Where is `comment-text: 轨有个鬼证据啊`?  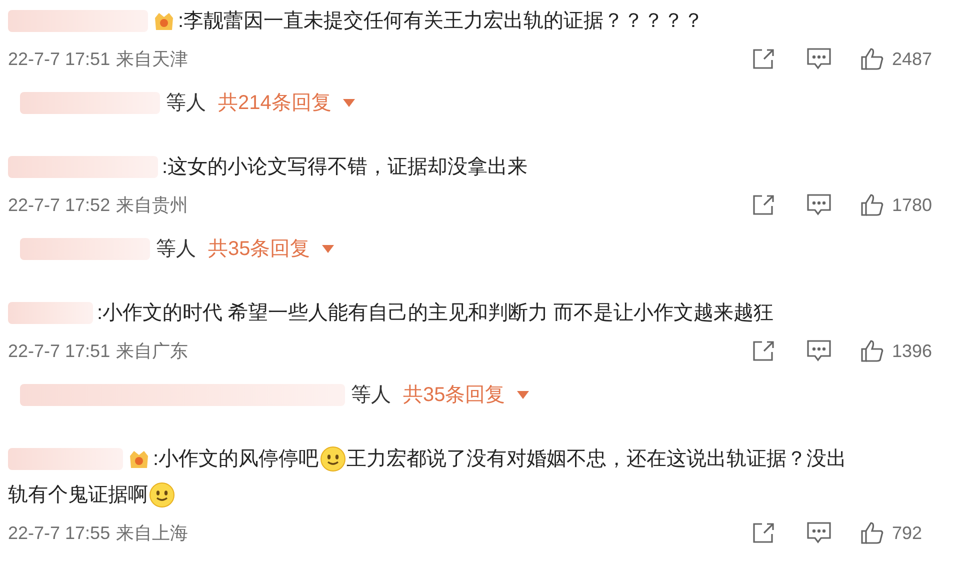
comment-text: 轨有个鬼证据啊 is located at coordinates (78, 495).